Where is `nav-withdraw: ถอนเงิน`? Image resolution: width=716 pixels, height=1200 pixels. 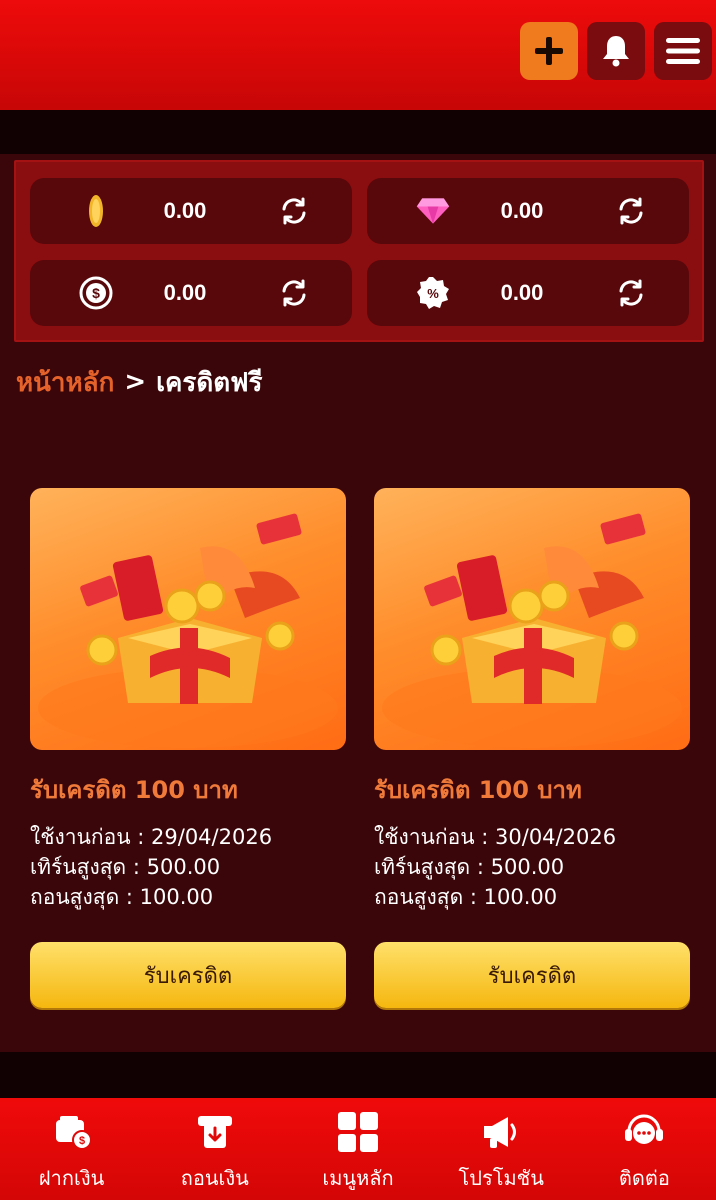 nav-withdraw: ถอนเงิน is located at coordinates (214, 1149).